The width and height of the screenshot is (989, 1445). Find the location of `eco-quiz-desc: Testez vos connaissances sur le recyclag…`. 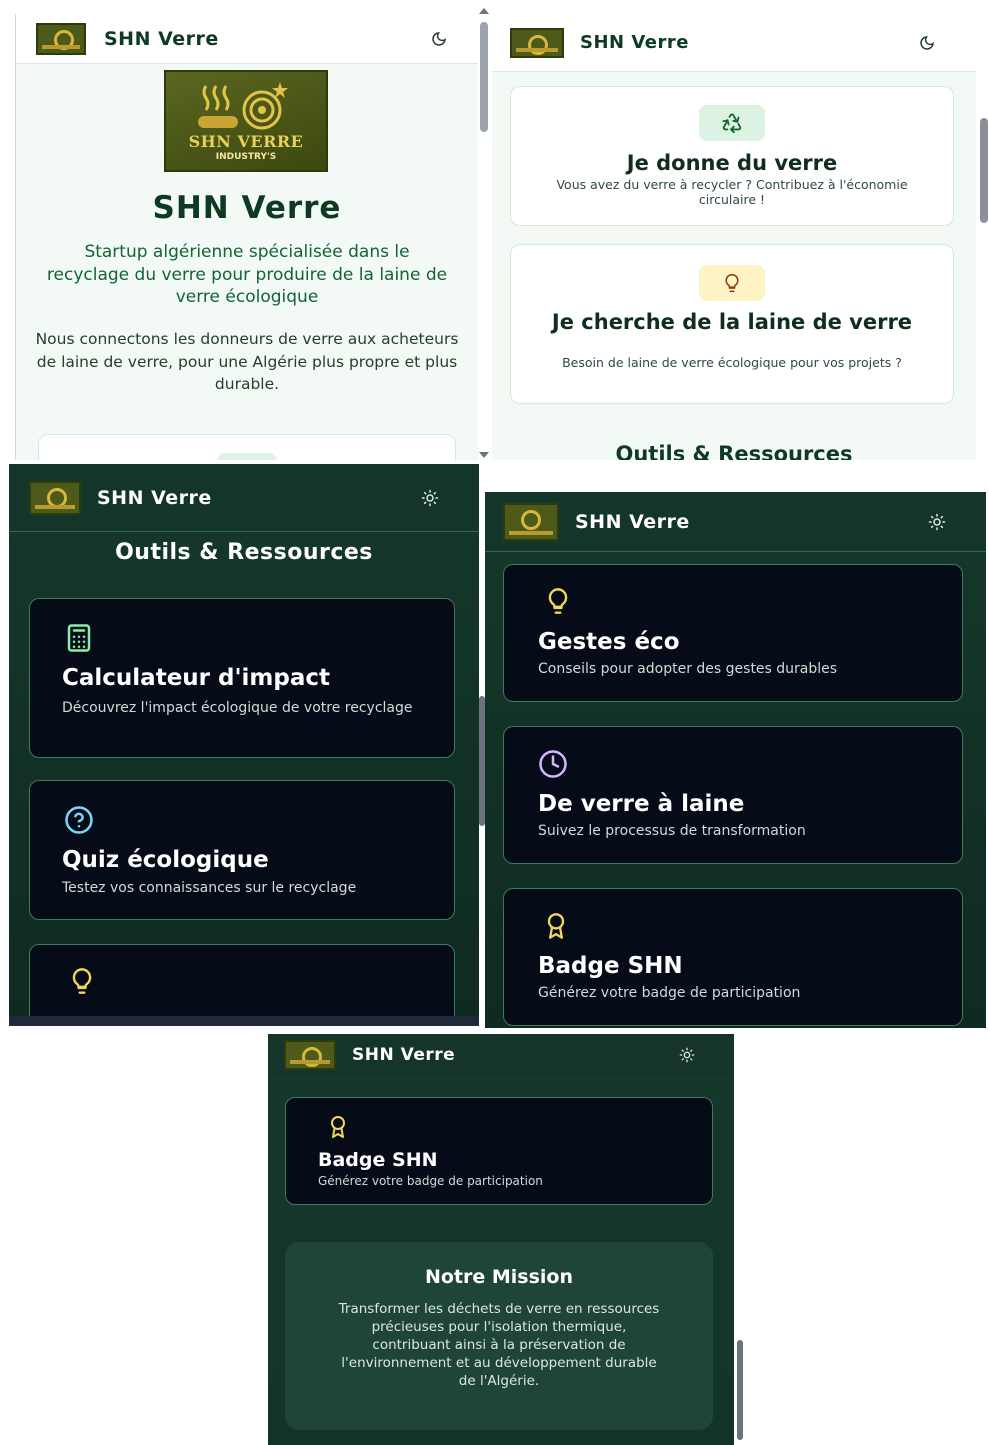

eco-quiz-desc: Testez vos connaissances sur le recyclag… is located at coordinates (209, 888).